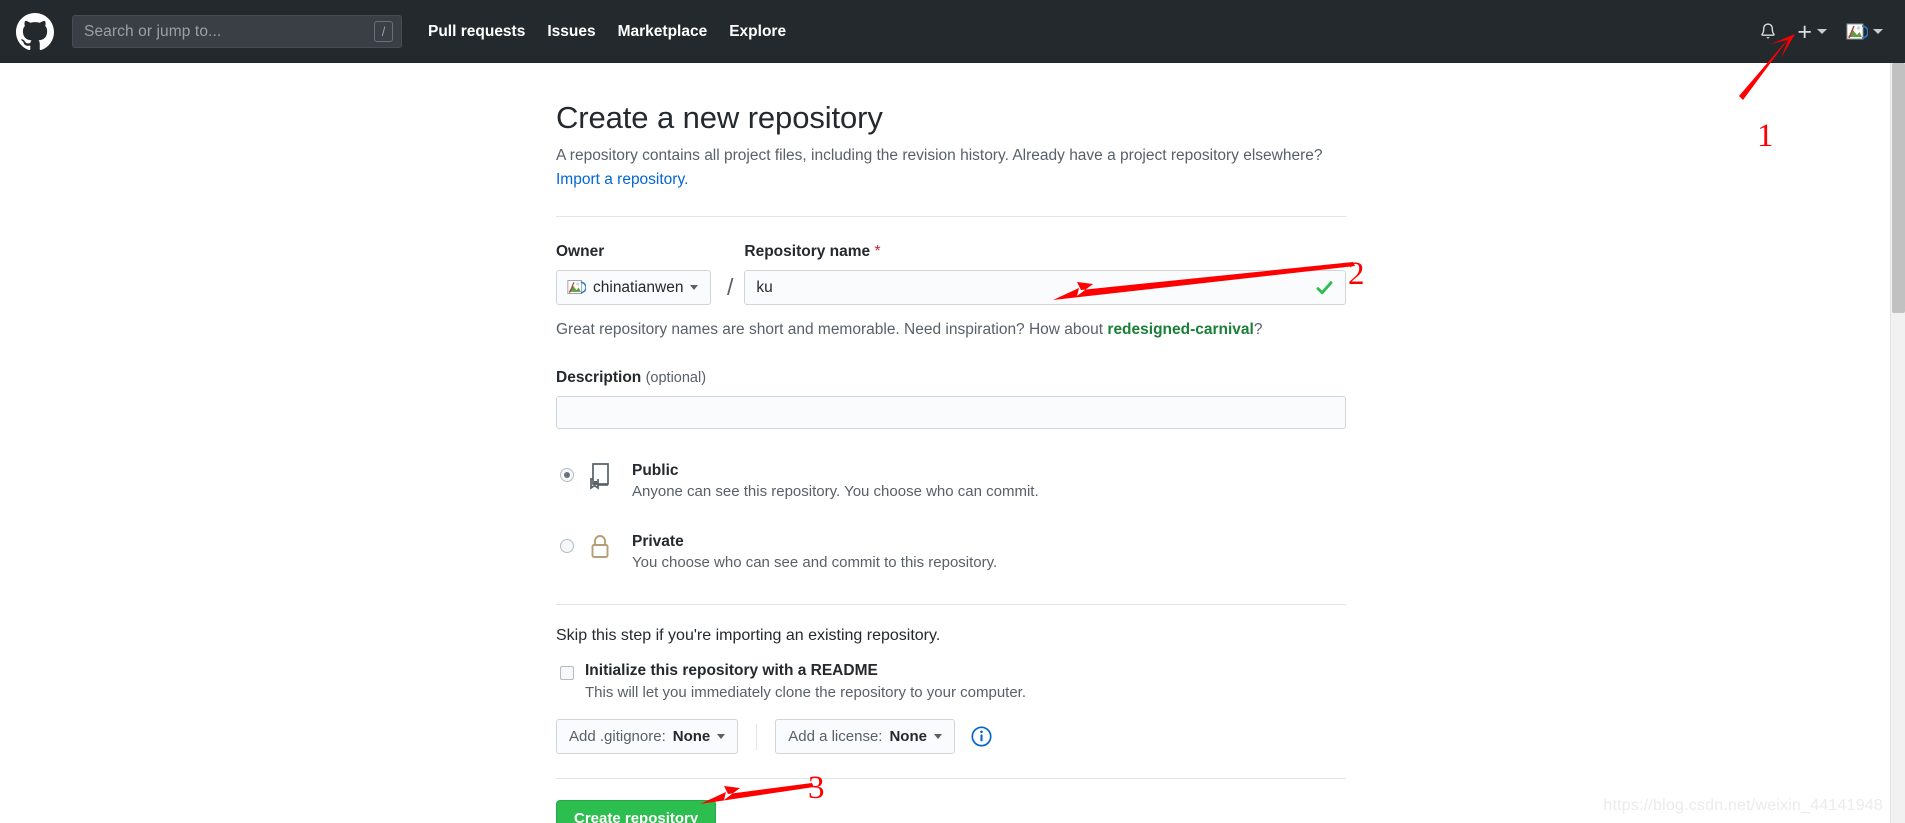  I want to click on user-avatar-menu, so click(1864, 32).